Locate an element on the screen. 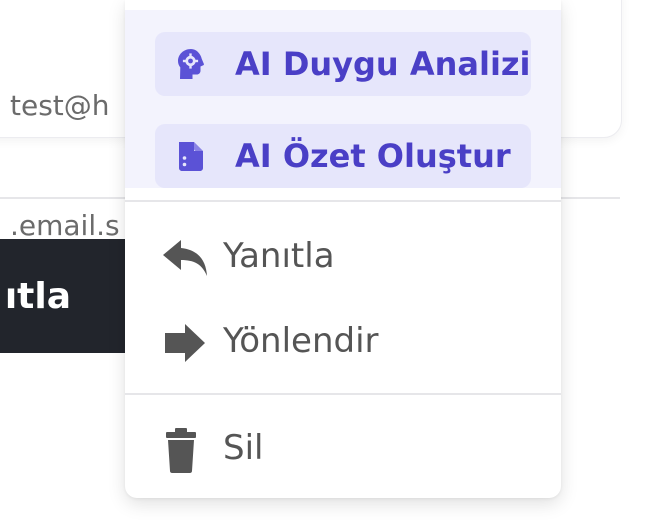  ai-summary-item: AI Özet Oluştur is located at coordinates (343, 156).